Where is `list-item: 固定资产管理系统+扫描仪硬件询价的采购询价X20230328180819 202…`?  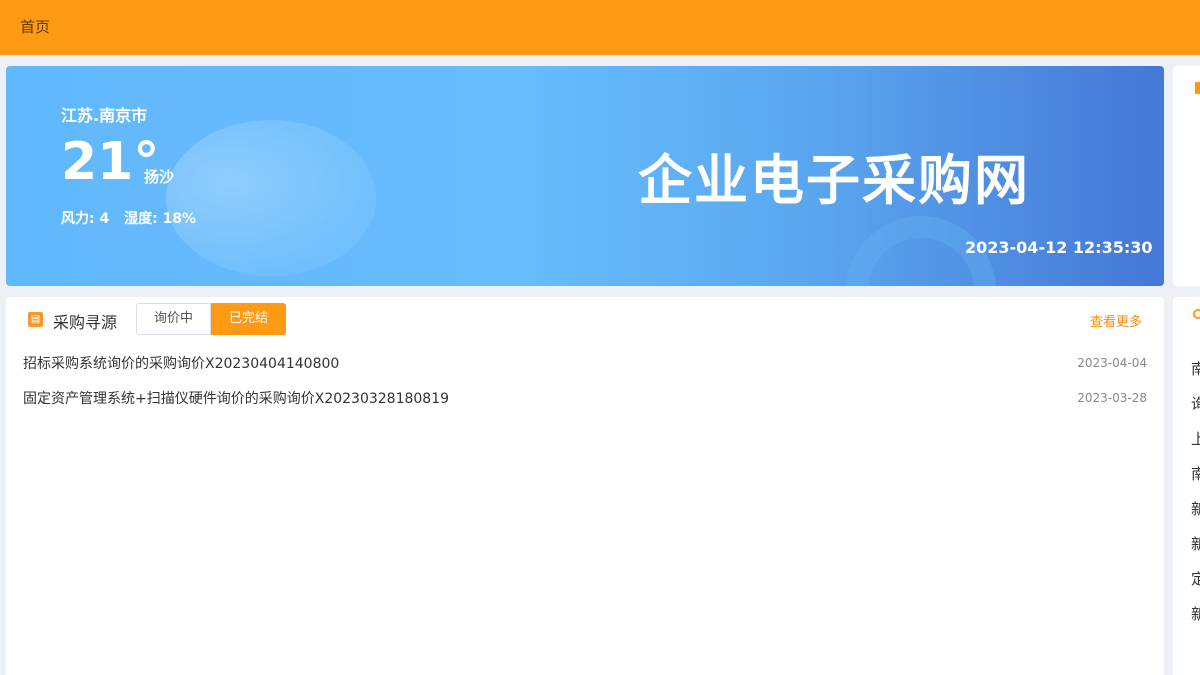
list-item: 固定资产管理系统+扫描仪硬件询价的采购询价X20230328180819 202… is located at coordinates (585, 397).